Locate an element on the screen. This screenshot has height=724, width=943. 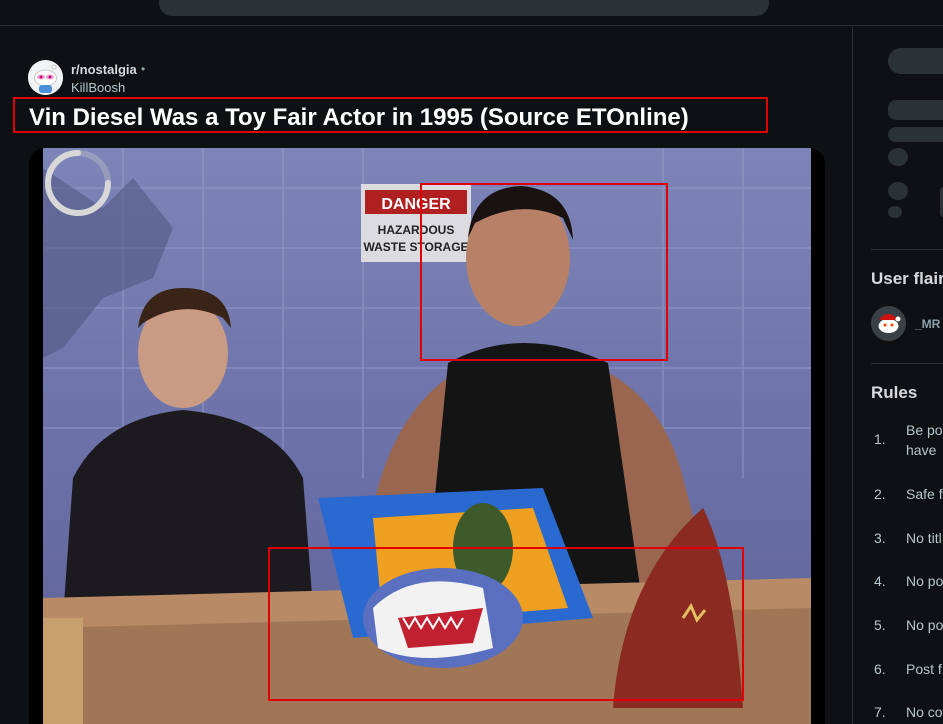
subreddit-avatar is located at coordinates (45, 77).